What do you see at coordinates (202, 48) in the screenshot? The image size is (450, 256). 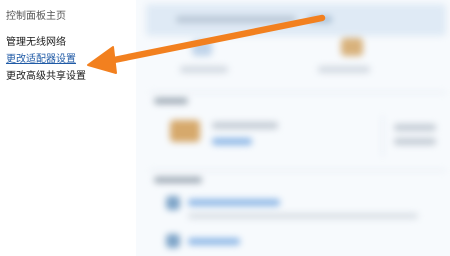 I see `computer-icon` at bounding box center [202, 48].